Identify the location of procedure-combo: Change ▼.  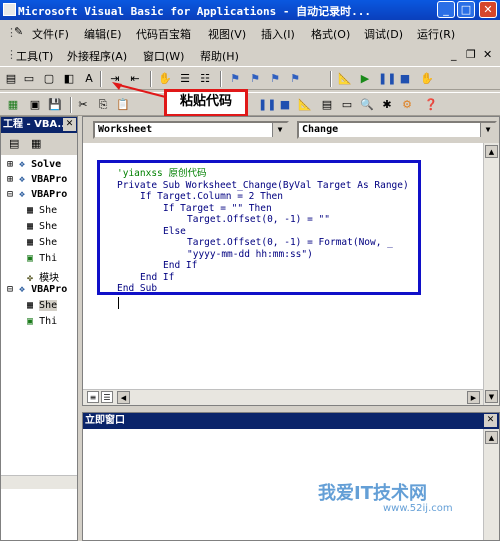
(397, 130).